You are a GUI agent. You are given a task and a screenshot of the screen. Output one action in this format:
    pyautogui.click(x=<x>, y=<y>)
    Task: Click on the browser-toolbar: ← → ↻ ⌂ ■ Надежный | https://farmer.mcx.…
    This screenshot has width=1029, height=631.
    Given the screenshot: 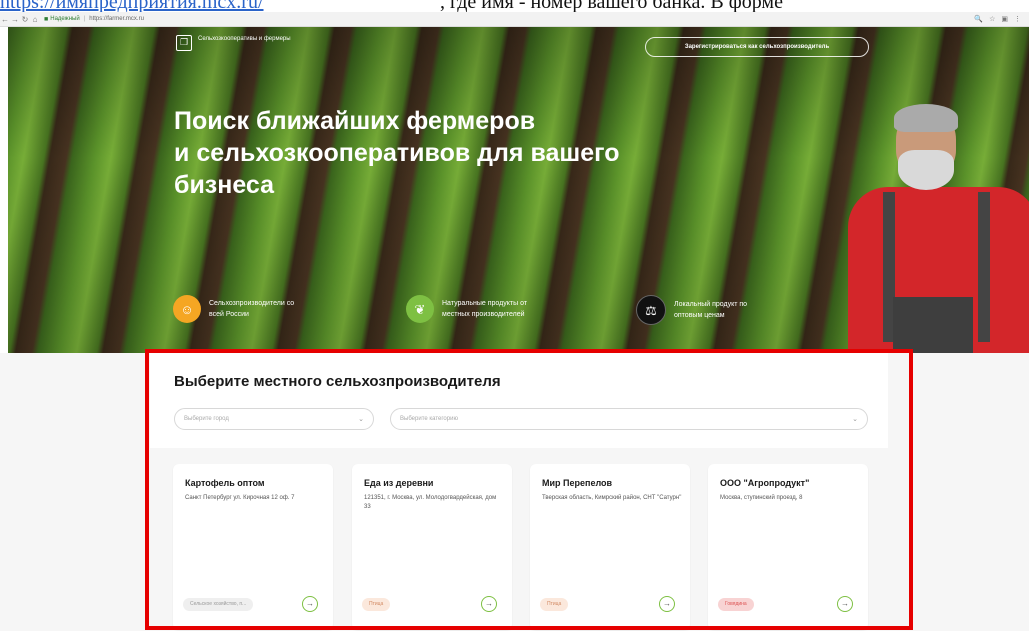 What is the action you would take?
    pyautogui.click(x=514, y=19)
    